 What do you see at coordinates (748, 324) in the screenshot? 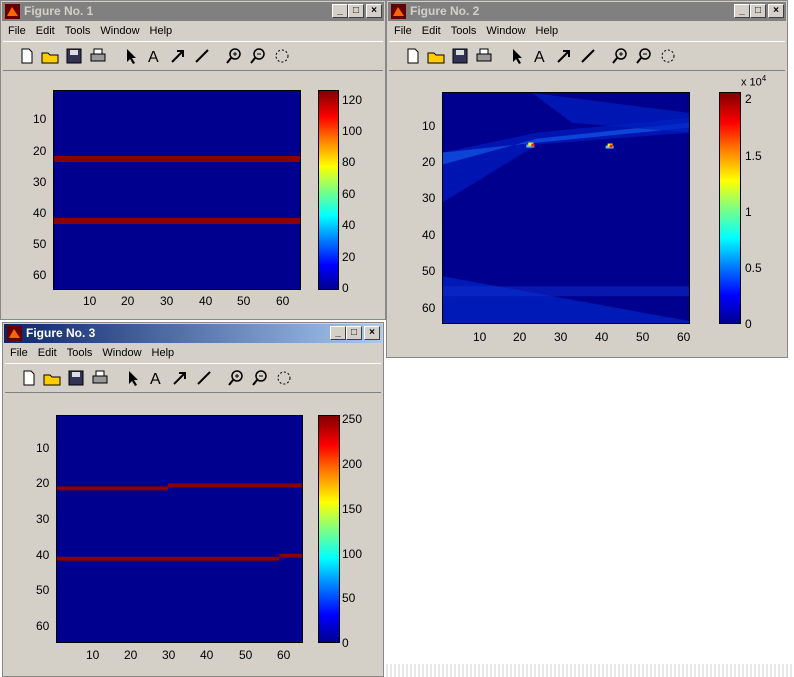
I see `colorbar-tick: 0` at bounding box center [748, 324].